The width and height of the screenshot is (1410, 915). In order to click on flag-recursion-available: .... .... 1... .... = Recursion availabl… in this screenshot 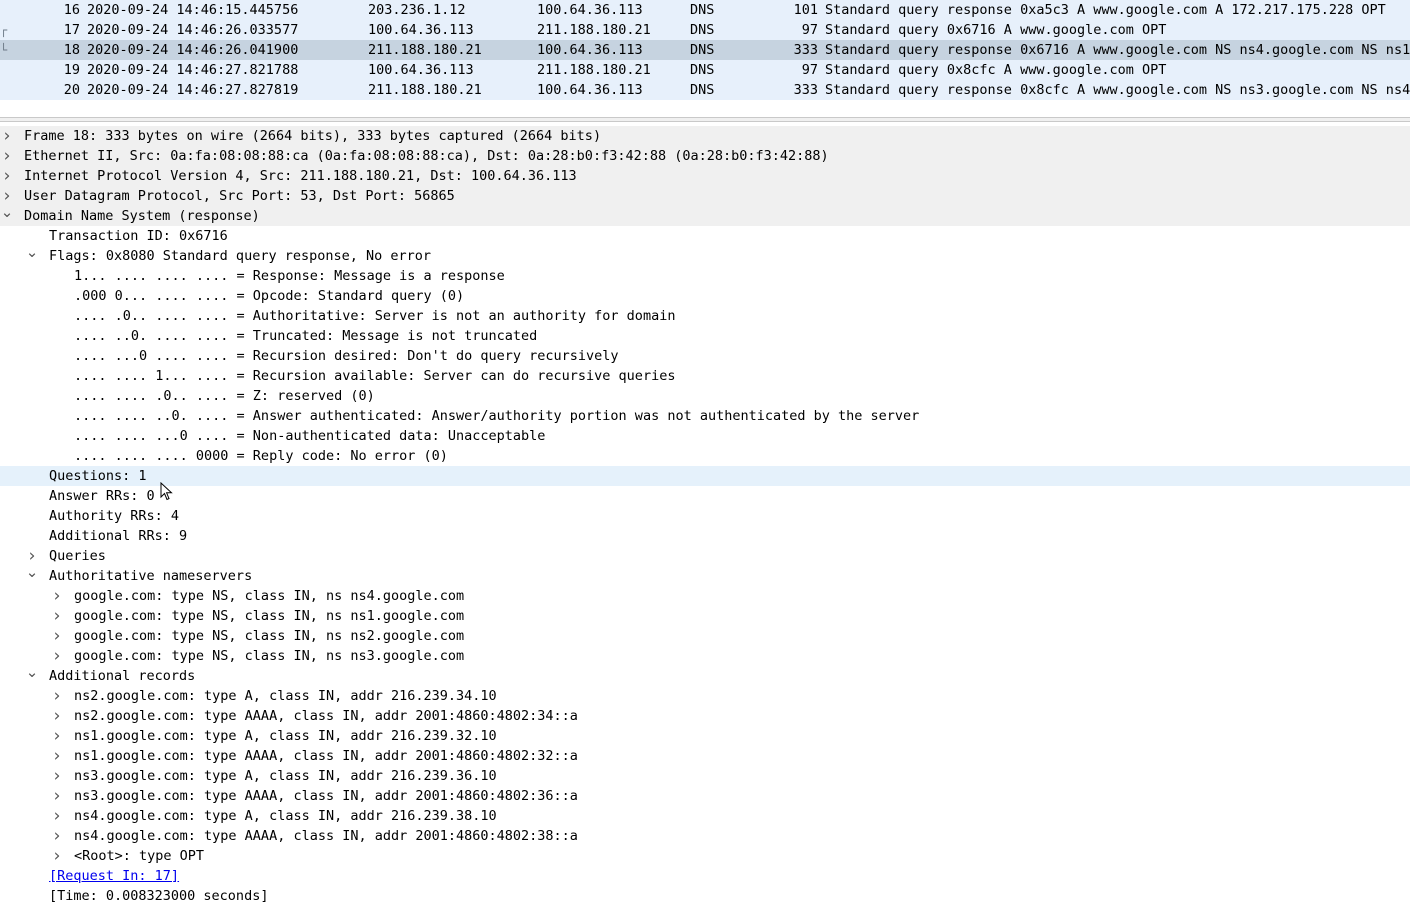, I will do `click(705, 376)`.